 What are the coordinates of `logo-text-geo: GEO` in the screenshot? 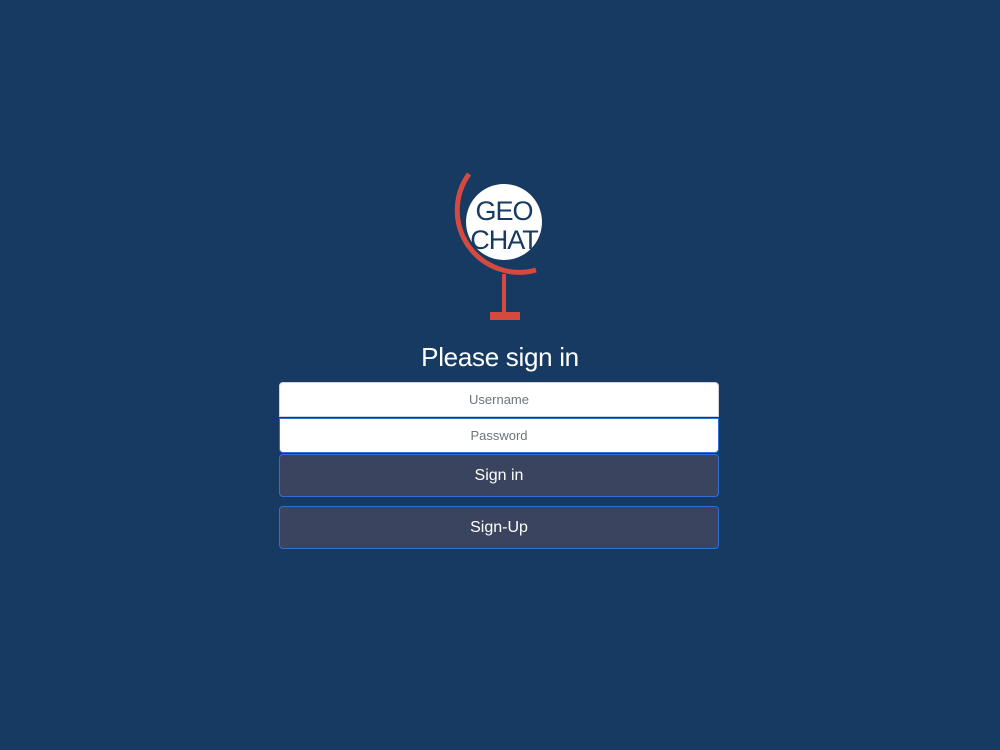 It's located at (503, 211).